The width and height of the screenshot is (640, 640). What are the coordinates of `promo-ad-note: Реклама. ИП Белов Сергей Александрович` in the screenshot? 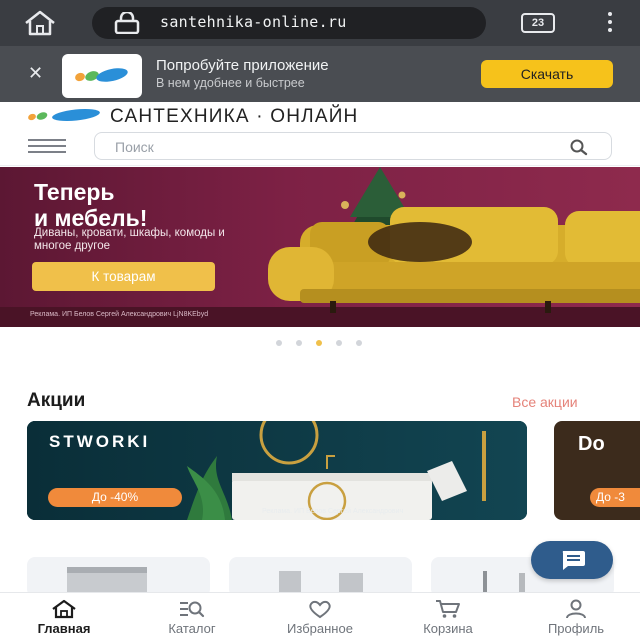 It's located at (333, 511).